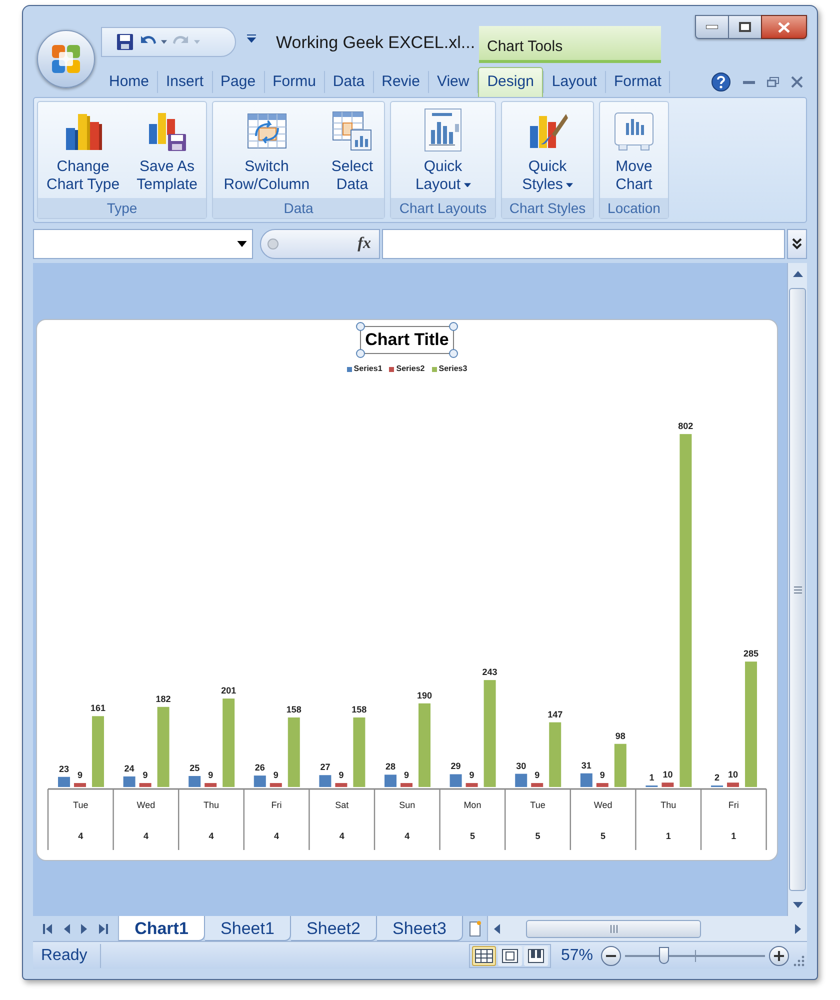 This screenshot has height=1000, width=840. I want to click on legend-label: Series2, so click(410, 369).